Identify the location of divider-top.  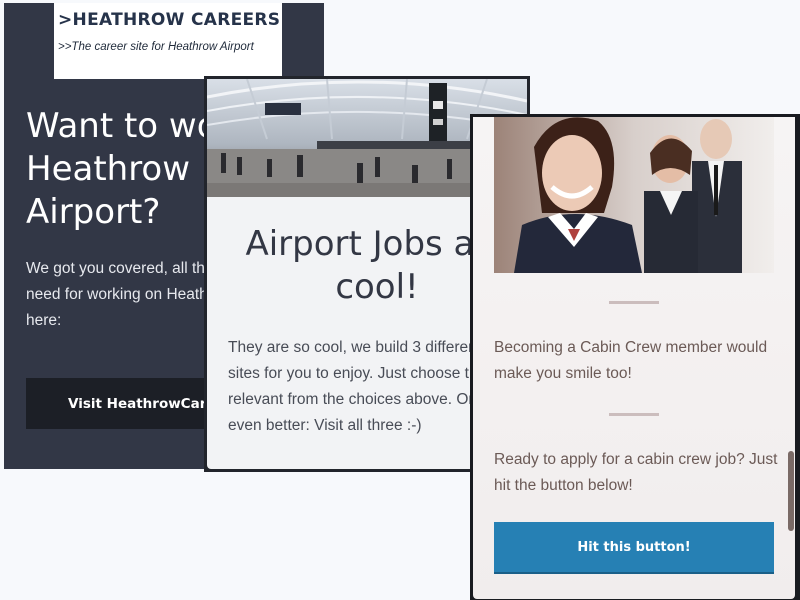
(634, 302).